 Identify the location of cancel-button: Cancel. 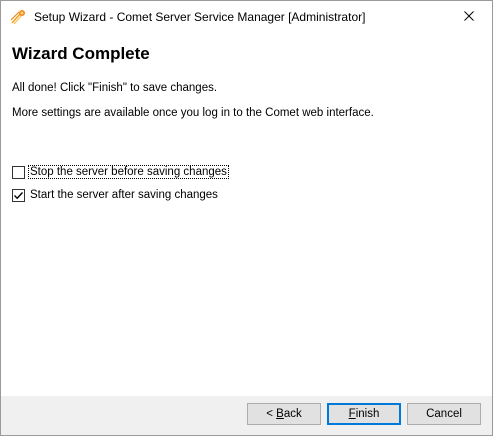
(444, 414).